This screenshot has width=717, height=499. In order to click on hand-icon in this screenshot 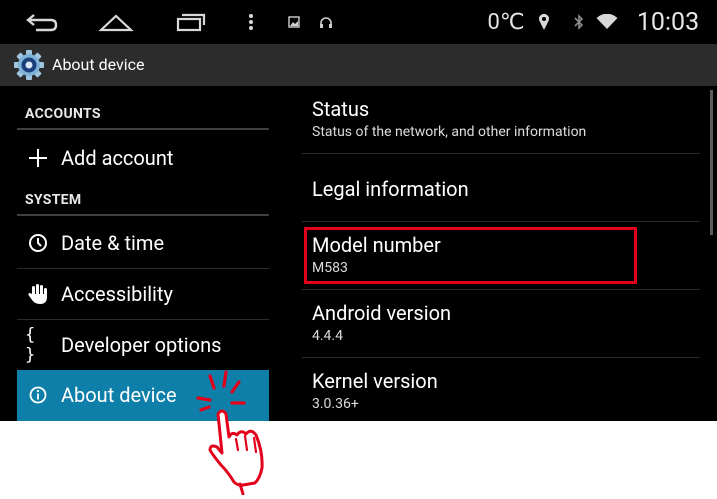, I will do `click(38, 294)`.